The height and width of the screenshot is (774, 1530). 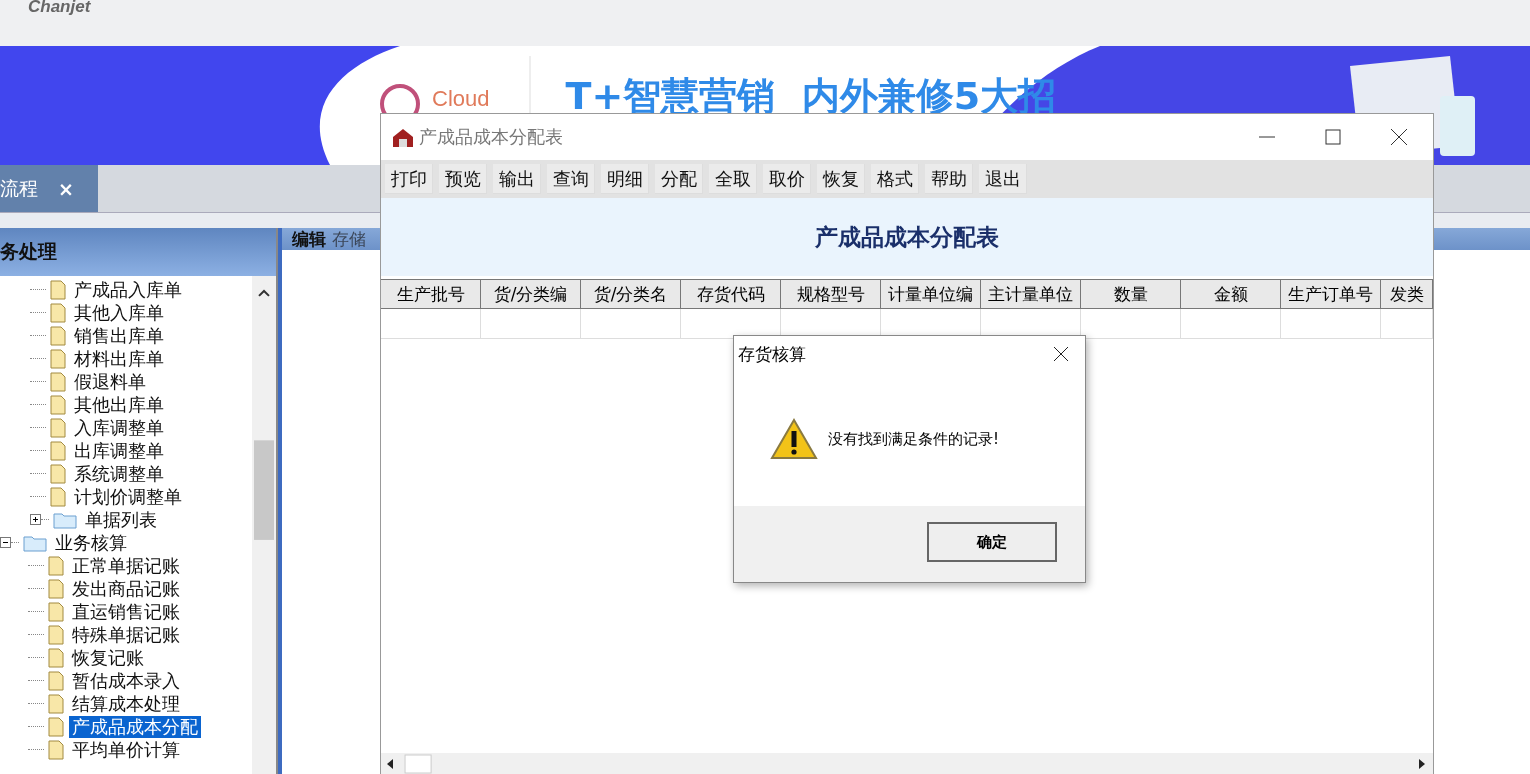 What do you see at coordinates (895, 179) in the screenshot?
I see `toolbar-button: 格式` at bounding box center [895, 179].